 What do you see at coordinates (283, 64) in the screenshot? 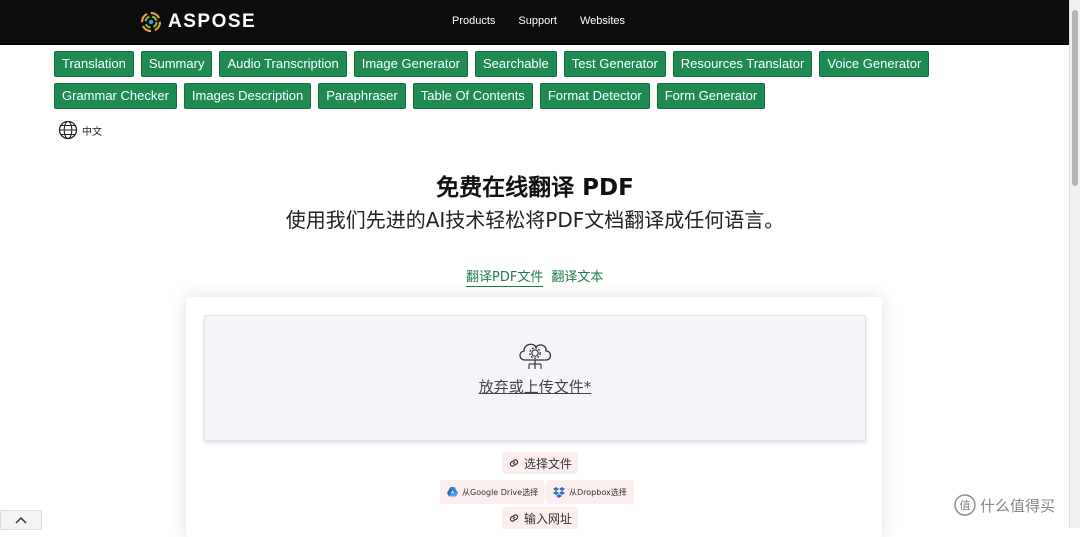
I see `tool-audio-transcription-button: Audio Transcription` at bounding box center [283, 64].